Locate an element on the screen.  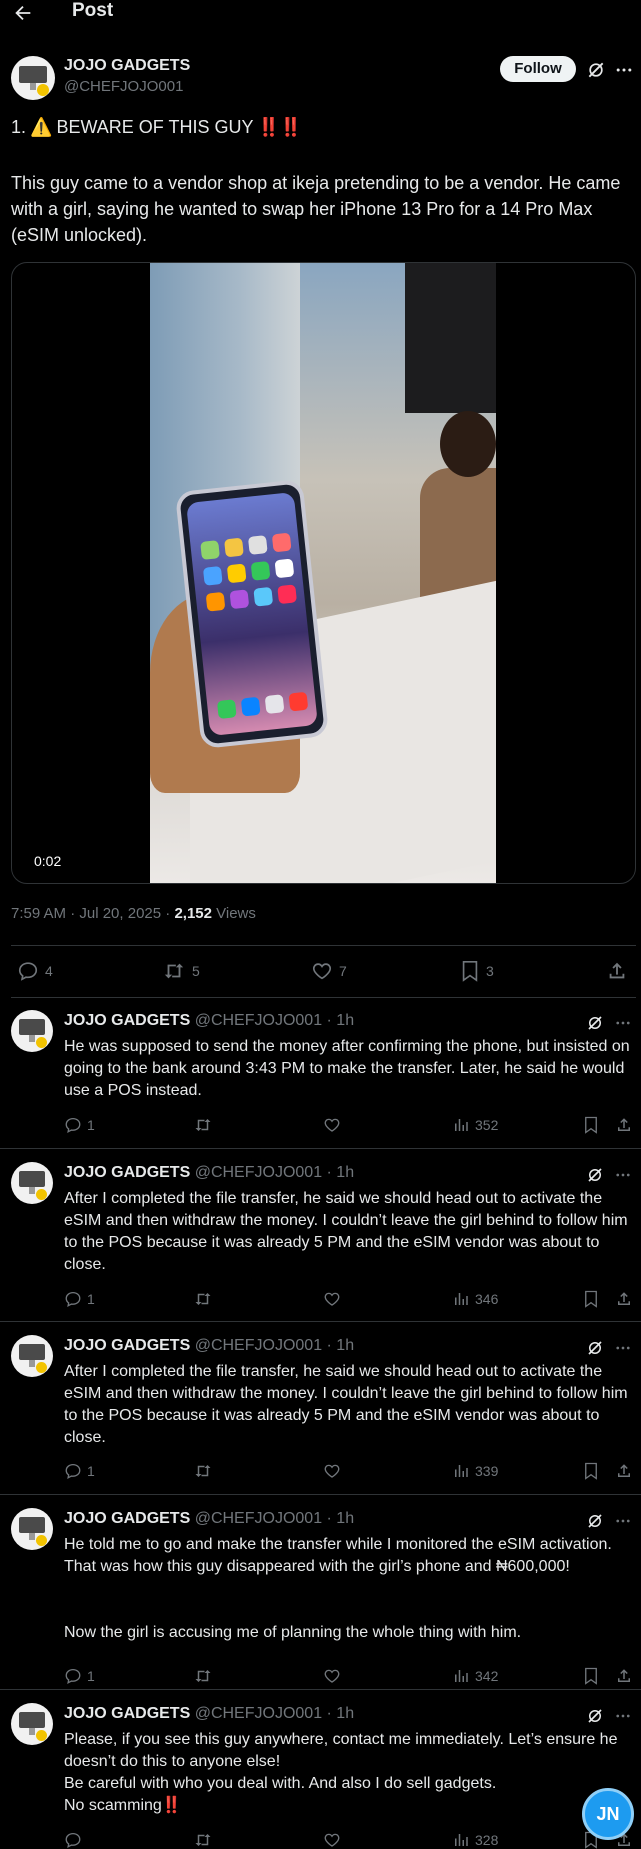
reply-button: 4 is located at coordinates (35, 971).